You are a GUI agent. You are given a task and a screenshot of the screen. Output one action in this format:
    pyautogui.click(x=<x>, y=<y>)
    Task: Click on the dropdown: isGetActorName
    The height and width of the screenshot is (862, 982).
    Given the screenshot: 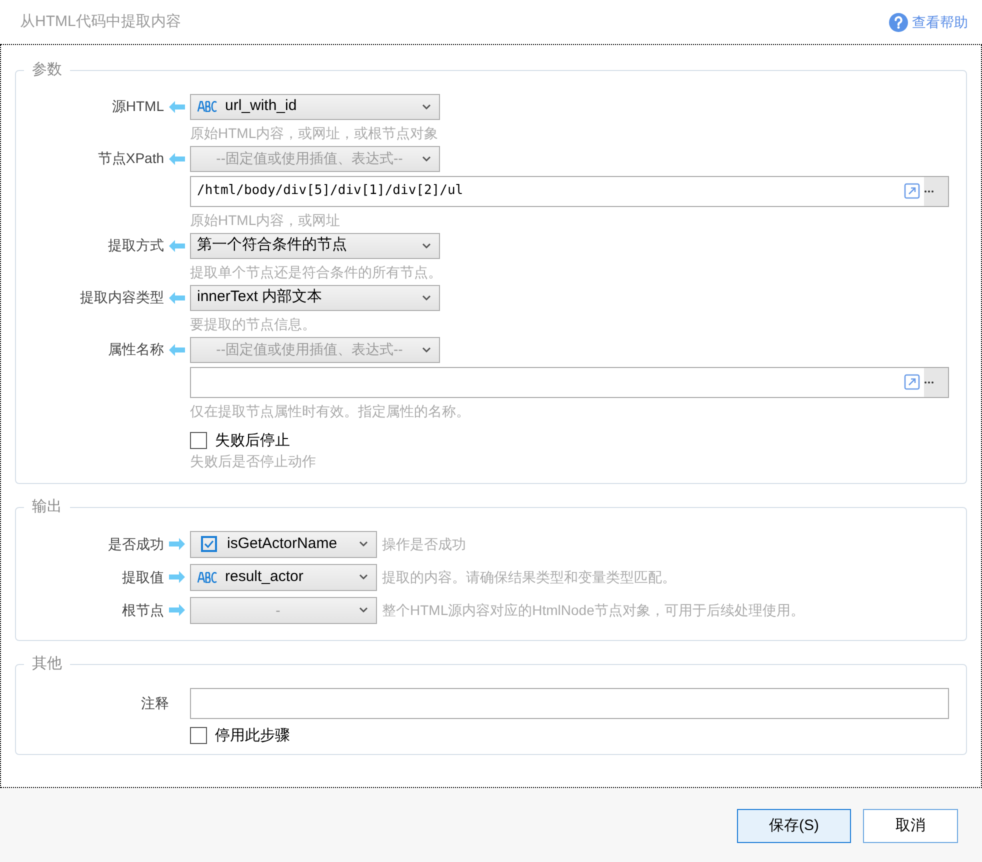 What is the action you would take?
    pyautogui.click(x=283, y=544)
    